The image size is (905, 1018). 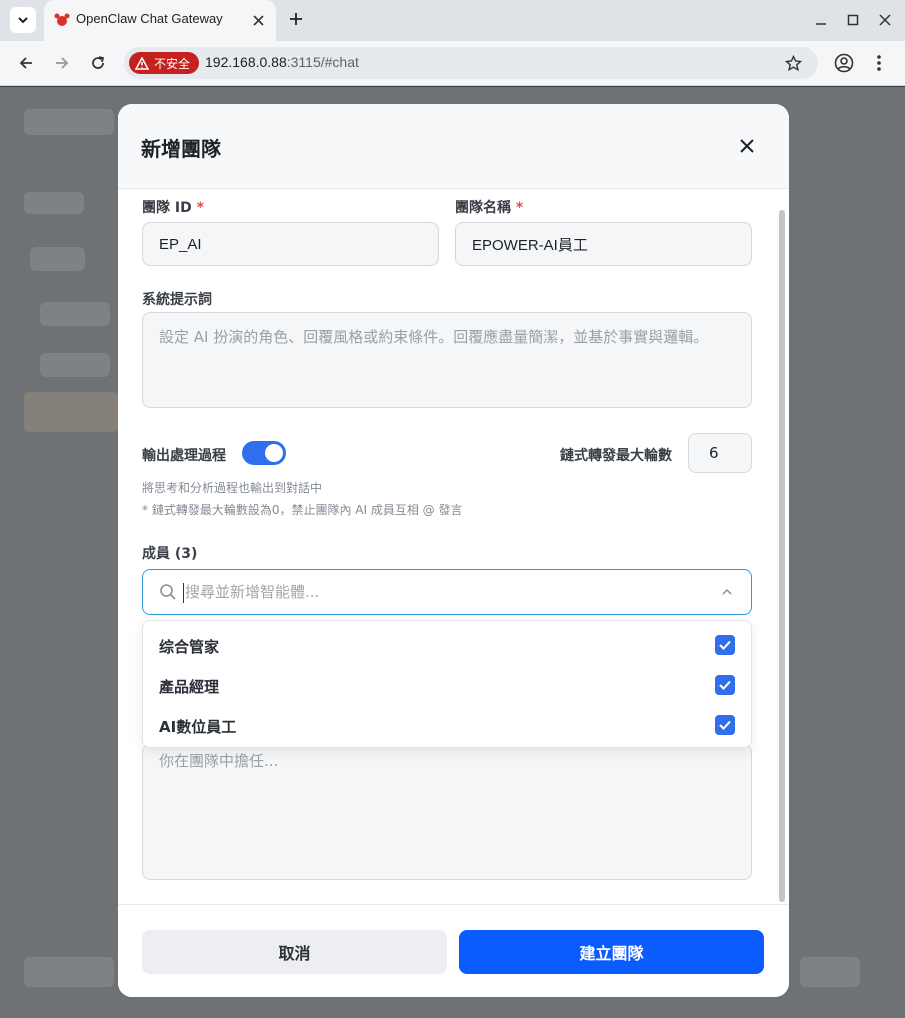 What do you see at coordinates (198, 727) in the screenshot?
I see `member-option-label: AI數位員工` at bounding box center [198, 727].